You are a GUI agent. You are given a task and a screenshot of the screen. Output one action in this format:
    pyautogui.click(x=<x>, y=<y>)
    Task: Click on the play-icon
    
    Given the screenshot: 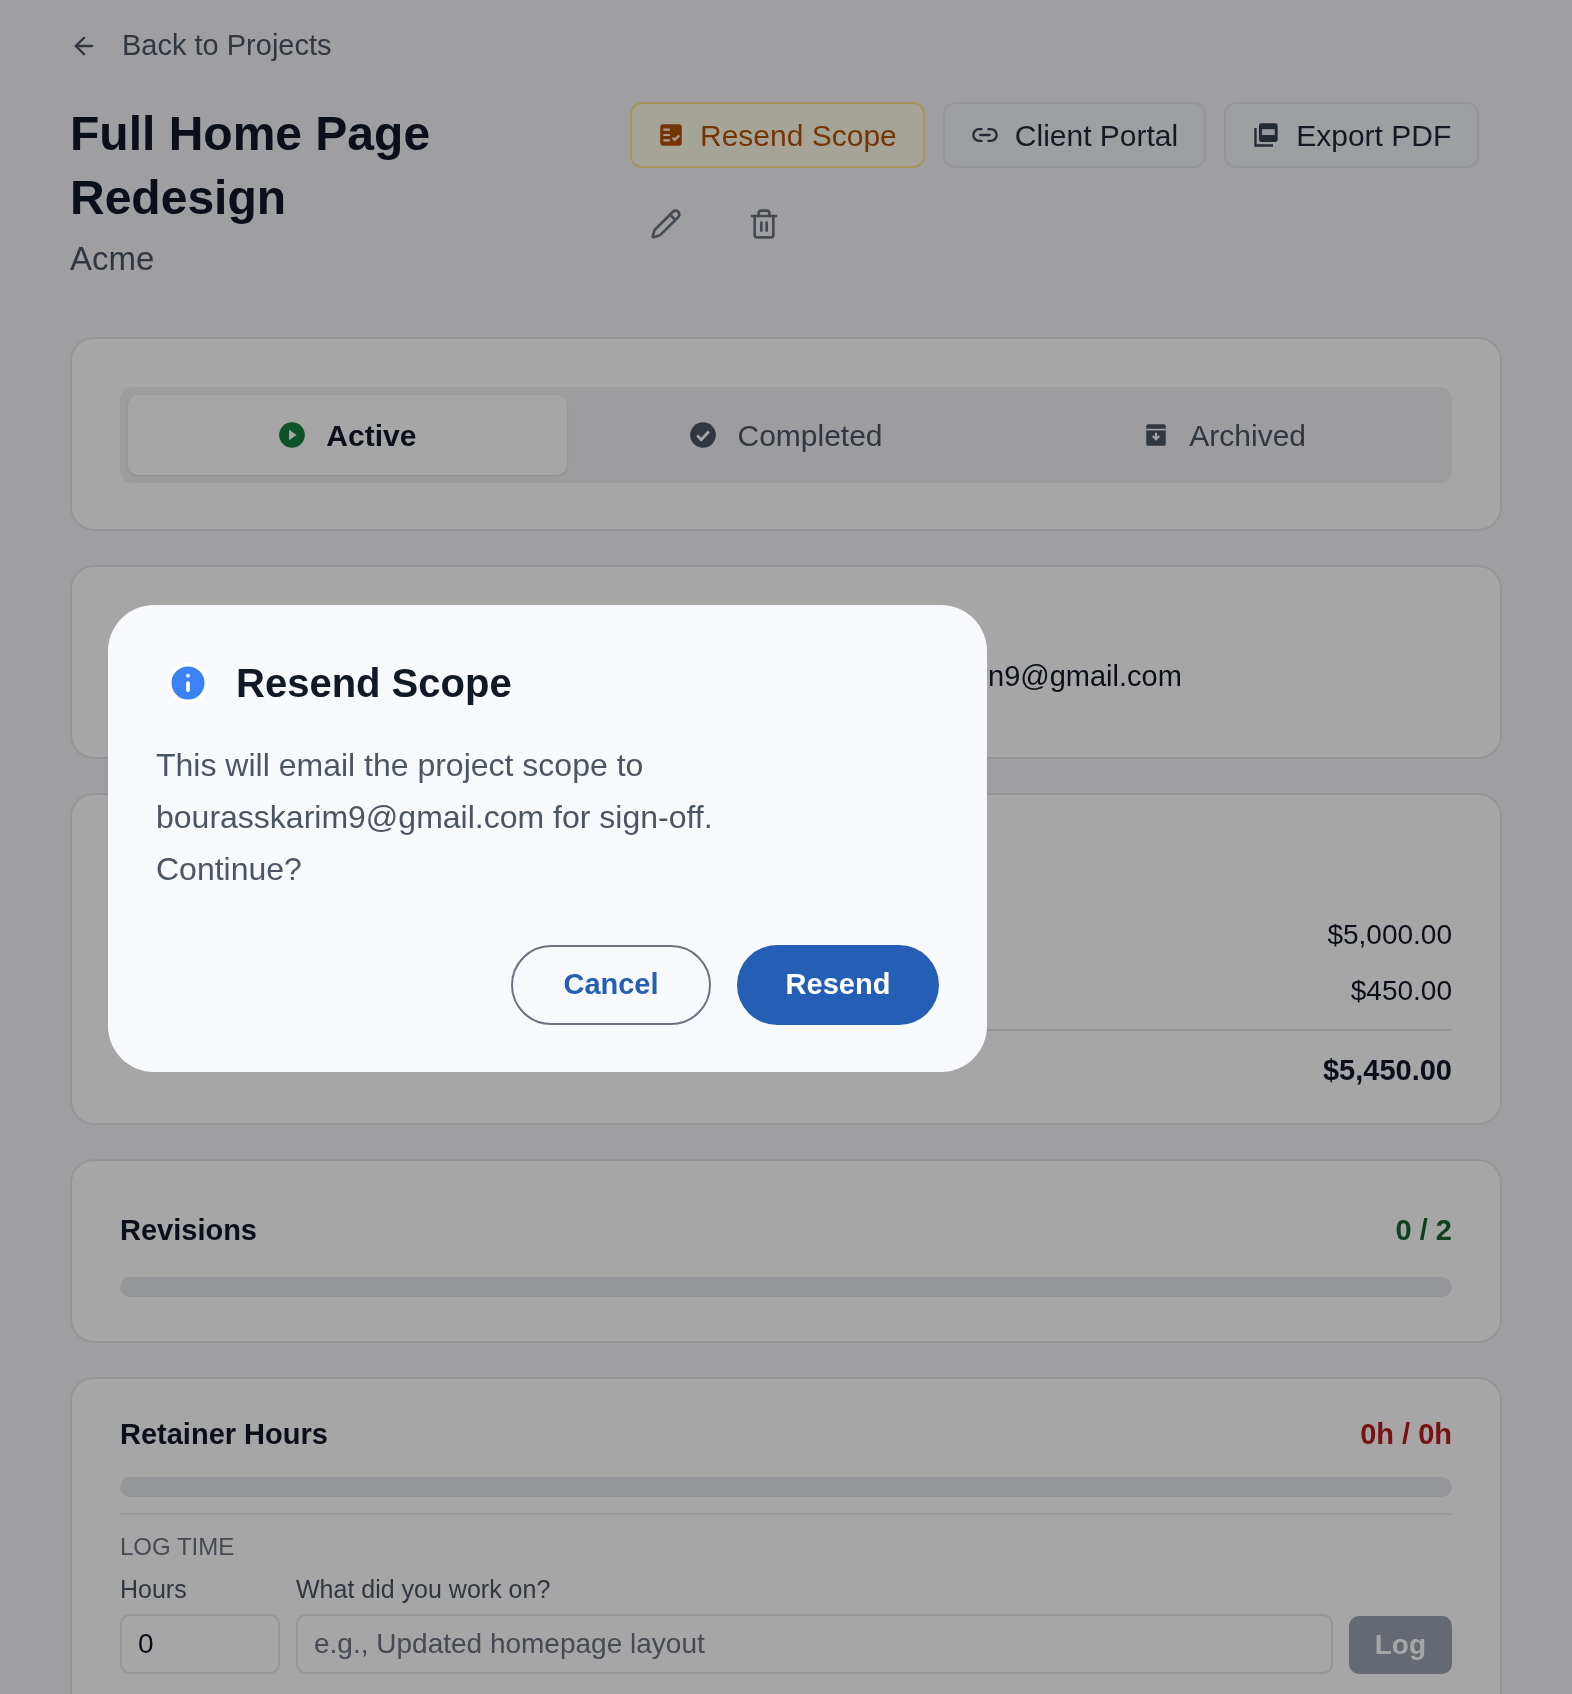 What is the action you would take?
    pyautogui.click(x=292, y=435)
    